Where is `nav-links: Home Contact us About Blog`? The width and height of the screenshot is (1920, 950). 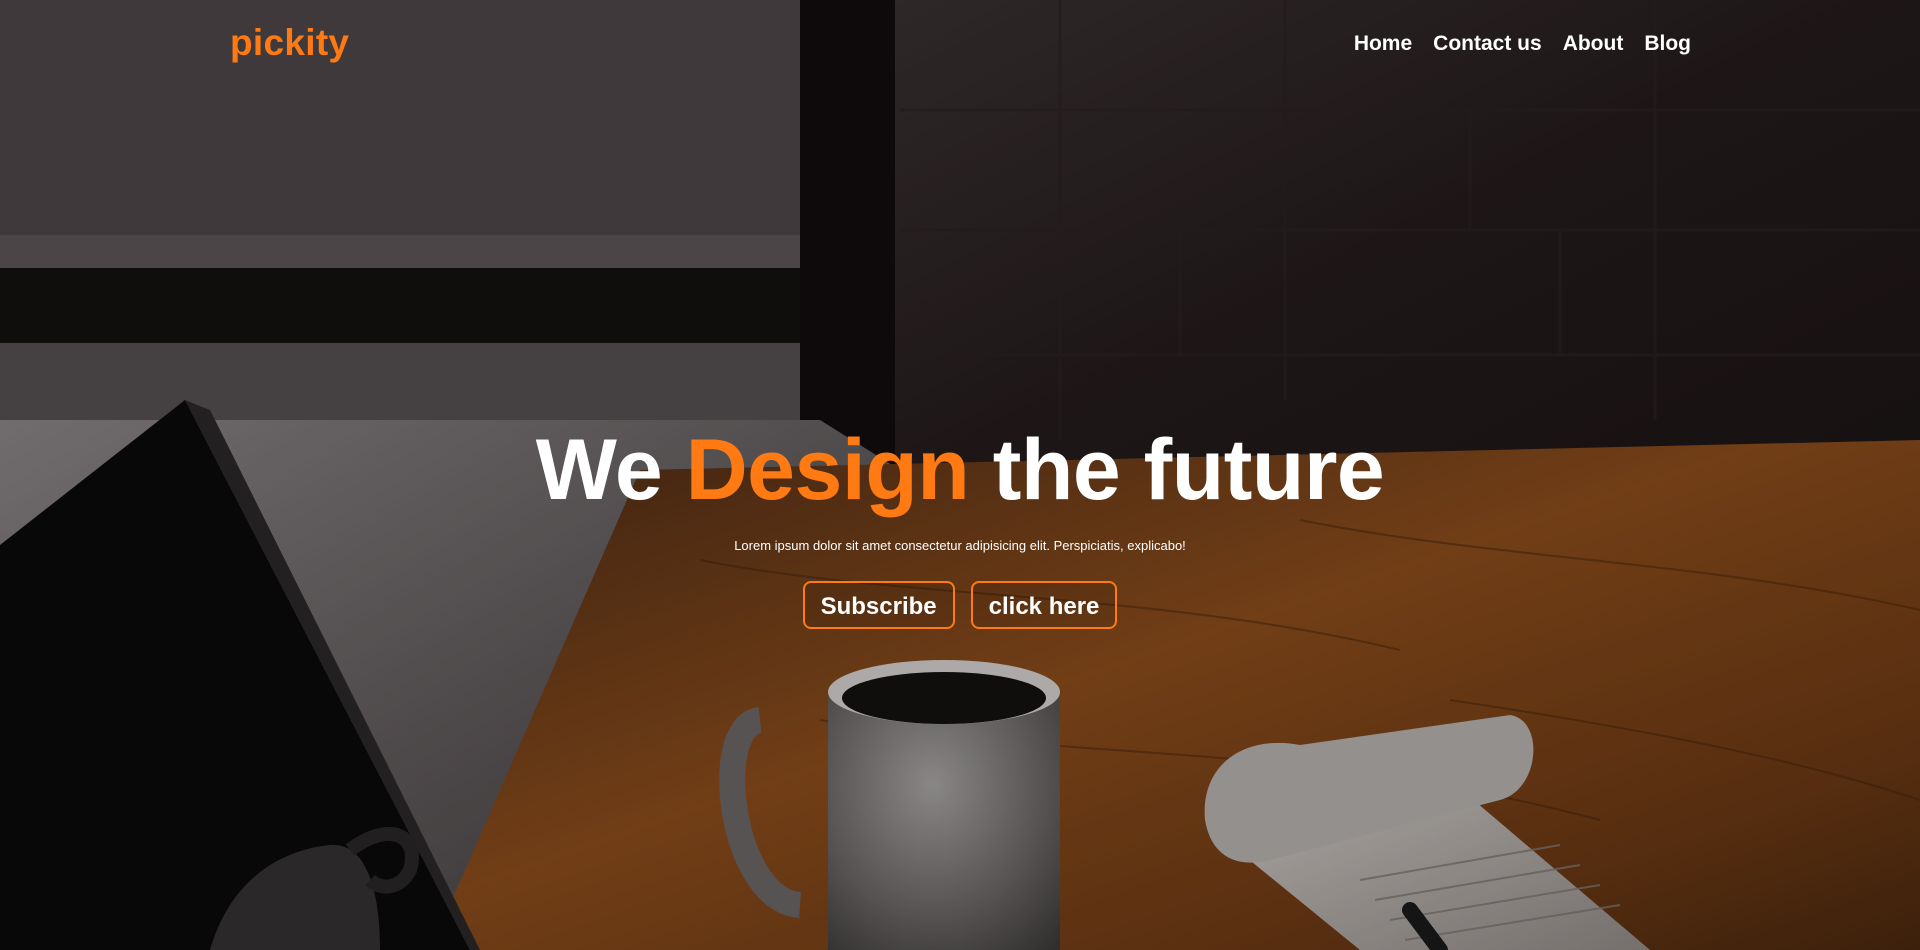 nav-links: Home Contact us About Blog is located at coordinates (1522, 44).